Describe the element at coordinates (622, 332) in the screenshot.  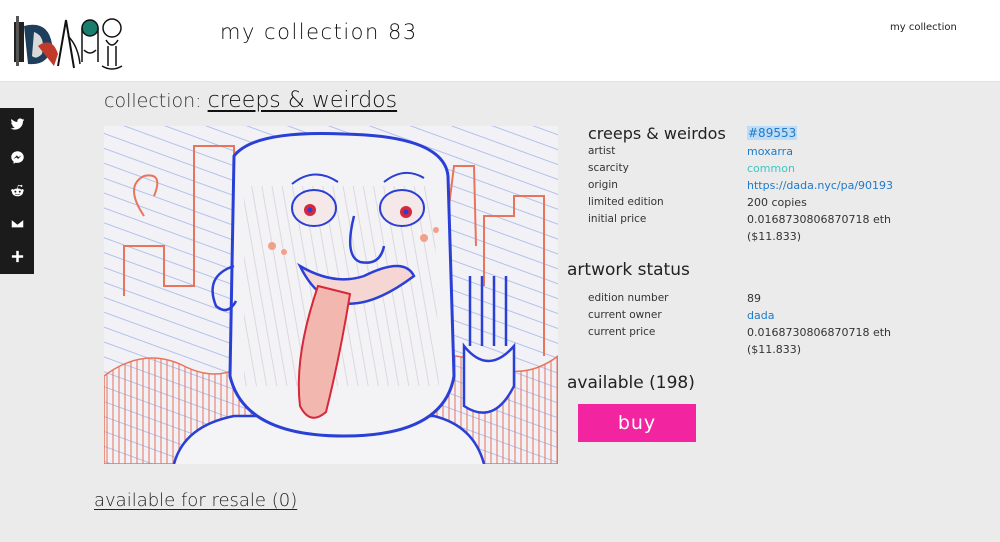
I see `current-price-label: current price` at that location.